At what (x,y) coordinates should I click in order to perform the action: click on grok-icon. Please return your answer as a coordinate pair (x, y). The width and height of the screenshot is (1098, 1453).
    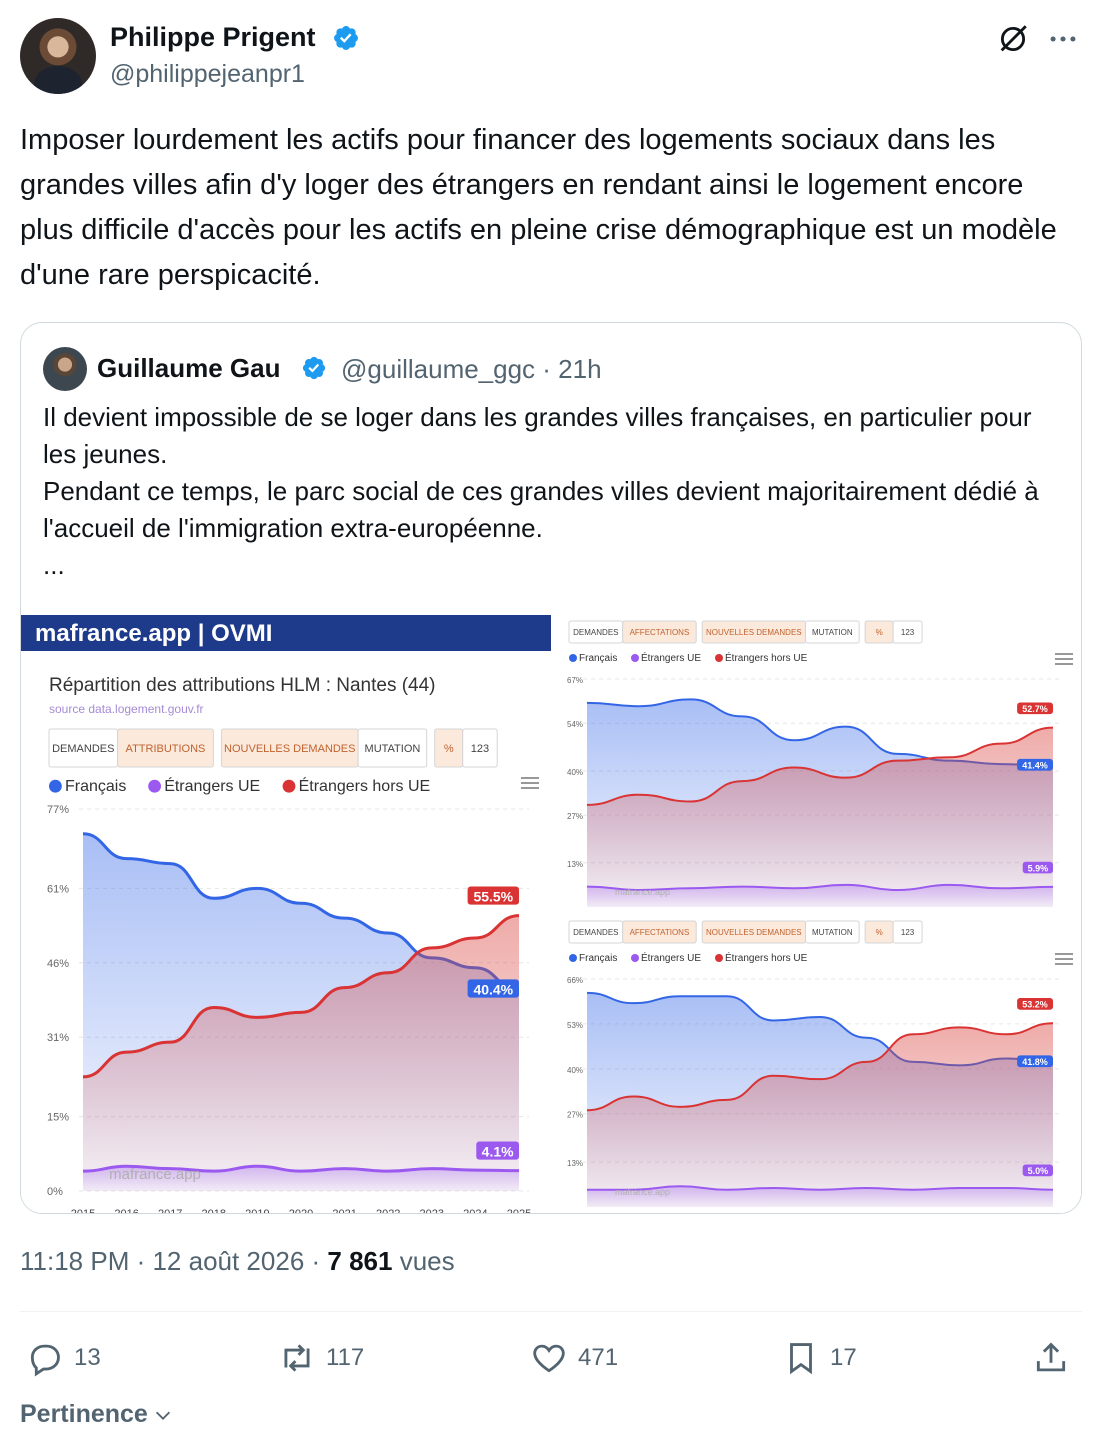
    Looking at the image, I should click on (1013, 39).